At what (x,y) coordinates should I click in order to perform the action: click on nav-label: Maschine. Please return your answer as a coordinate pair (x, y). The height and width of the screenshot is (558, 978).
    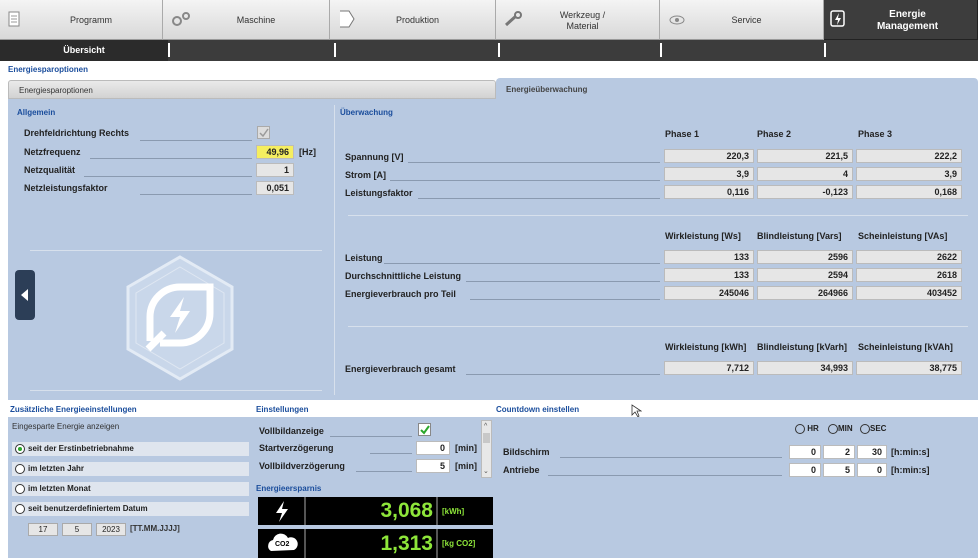
    Looking at the image, I should click on (256, 20).